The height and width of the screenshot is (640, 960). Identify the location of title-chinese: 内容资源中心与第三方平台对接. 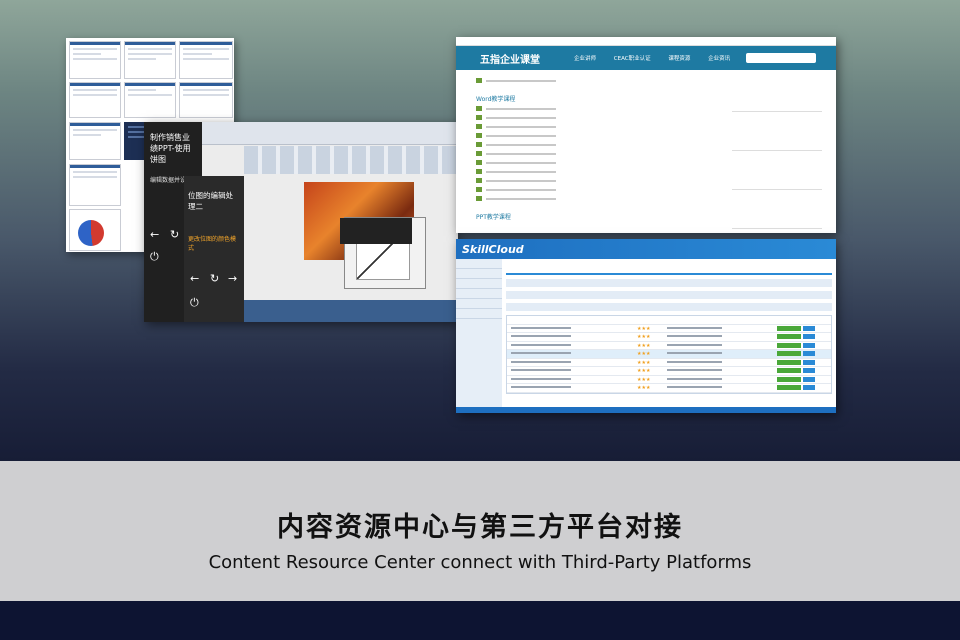
(480, 527).